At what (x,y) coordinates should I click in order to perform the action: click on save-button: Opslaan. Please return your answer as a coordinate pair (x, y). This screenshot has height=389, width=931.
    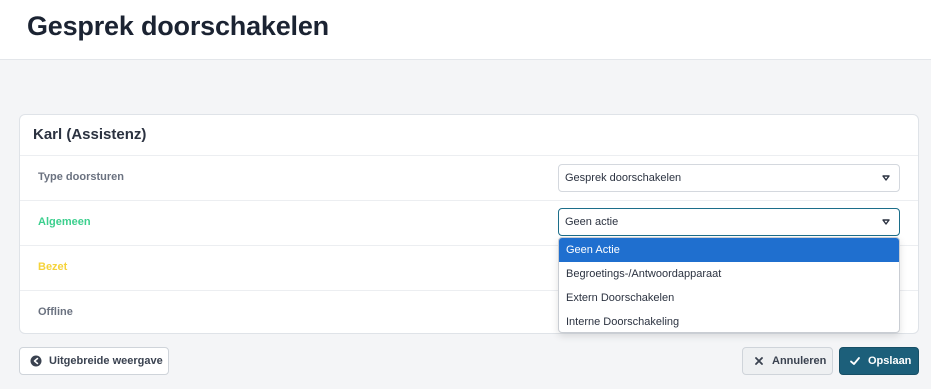
    Looking at the image, I should click on (879, 361).